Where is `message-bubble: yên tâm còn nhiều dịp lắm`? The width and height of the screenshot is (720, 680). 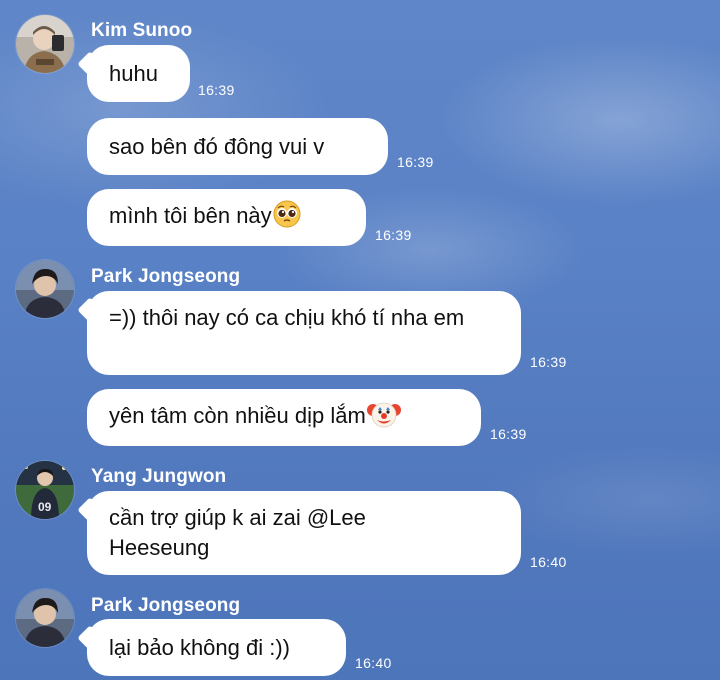
message-bubble: yên tâm còn nhiều dịp lắm is located at coordinates (284, 417).